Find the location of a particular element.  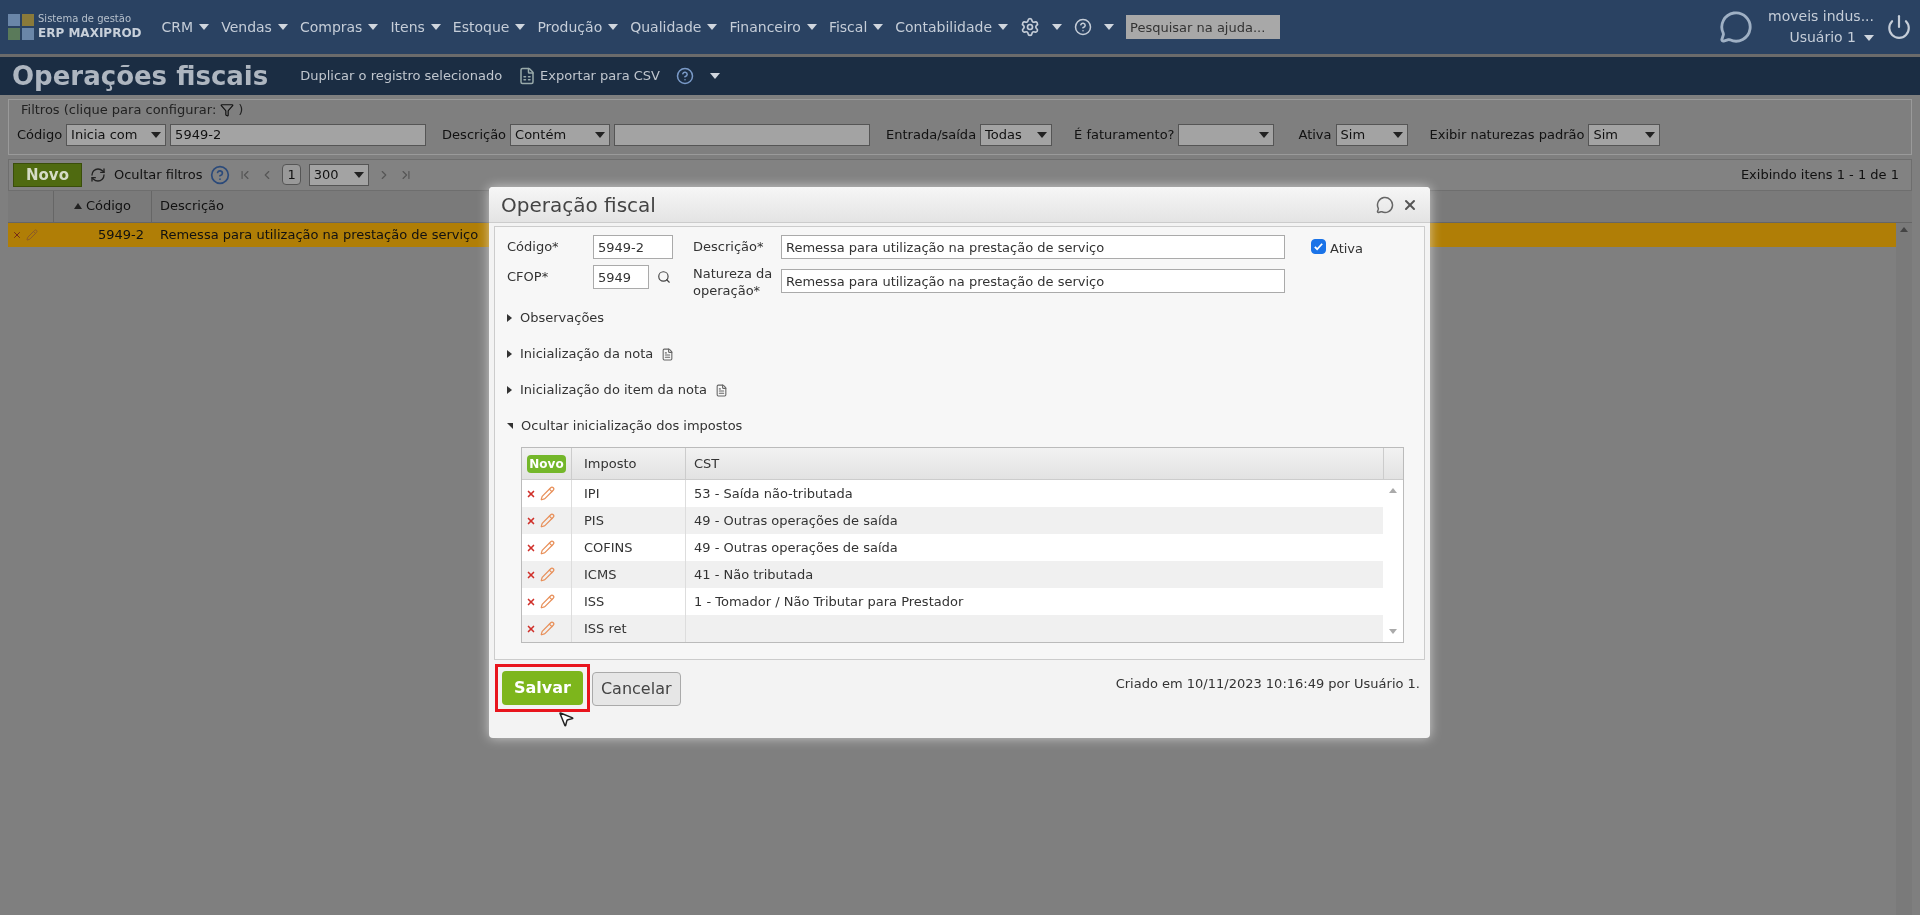

dropdown: Inicia com is located at coordinates (116, 134).